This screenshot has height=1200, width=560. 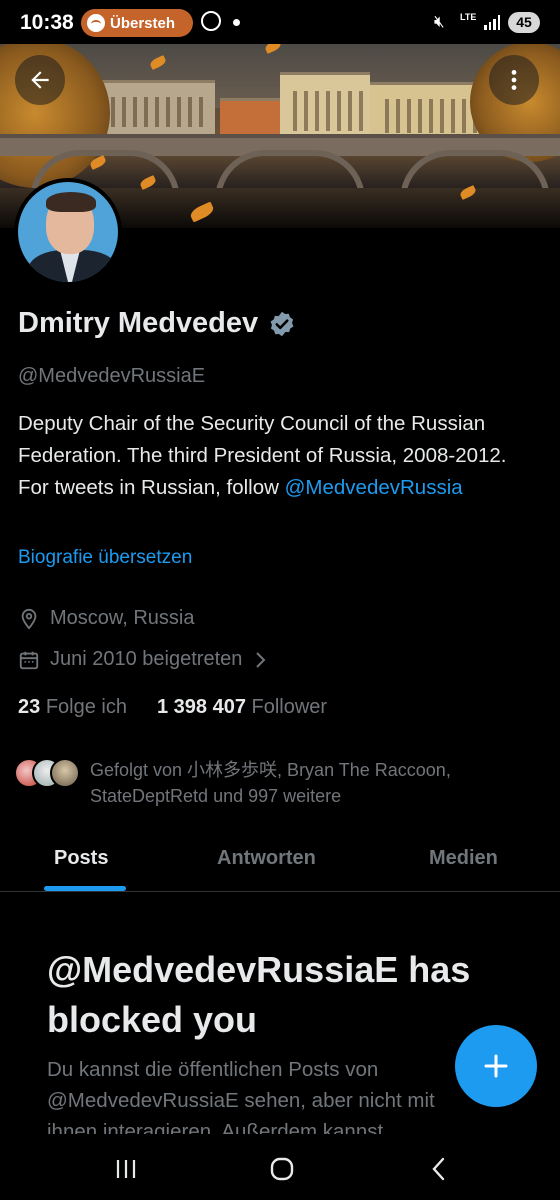 I want to click on mute-icon: 🔇︎, so click(x=439, y=21).